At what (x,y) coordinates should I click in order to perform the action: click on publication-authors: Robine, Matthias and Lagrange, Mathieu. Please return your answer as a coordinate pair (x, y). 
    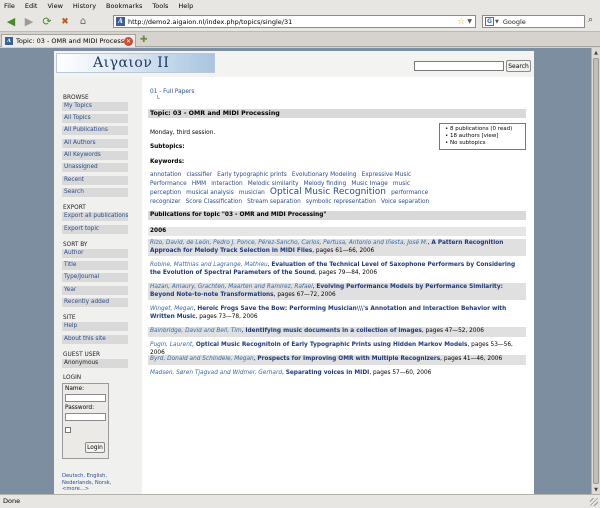
    Looking at the image, I should click on (209, 265).